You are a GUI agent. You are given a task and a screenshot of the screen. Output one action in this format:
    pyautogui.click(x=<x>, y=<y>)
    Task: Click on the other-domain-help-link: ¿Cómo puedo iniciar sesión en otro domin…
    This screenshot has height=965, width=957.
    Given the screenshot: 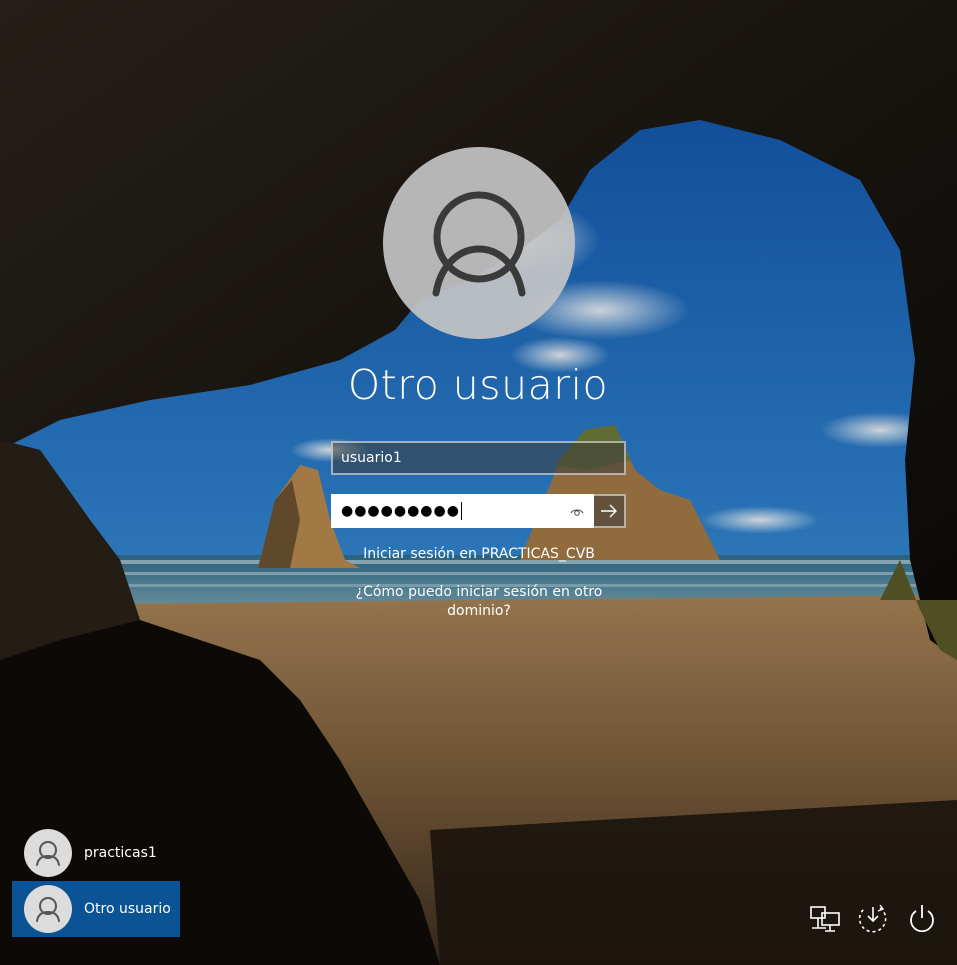 What is the action you would take?
    pyautogui.click(x=479, y=602)
    